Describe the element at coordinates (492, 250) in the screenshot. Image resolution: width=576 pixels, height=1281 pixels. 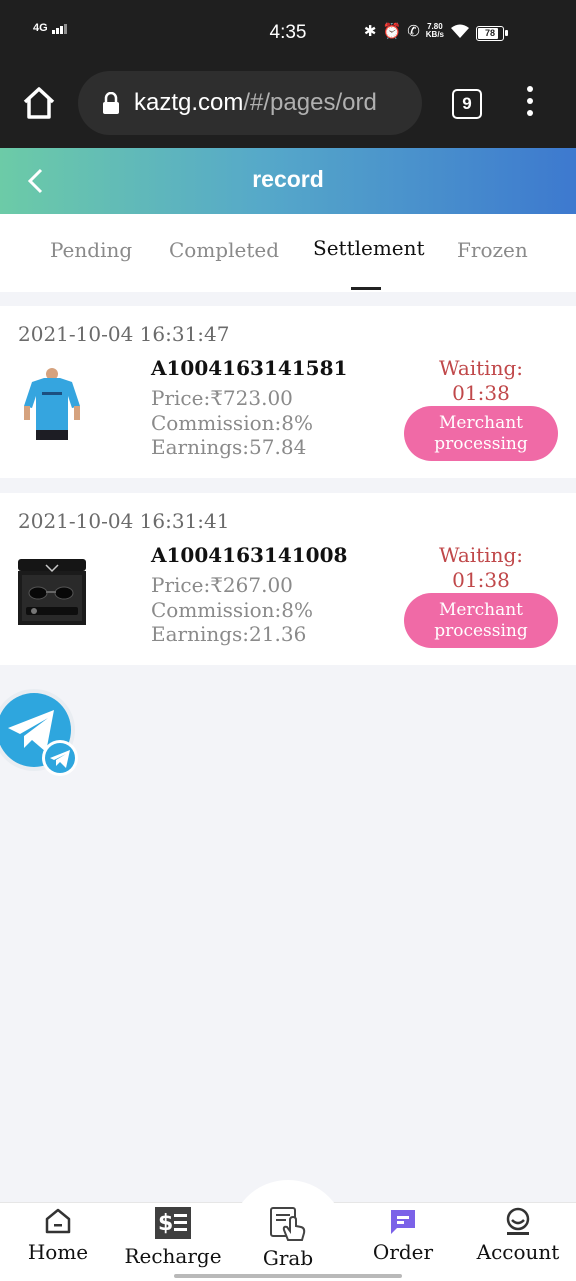
I see `tab-frozen: Frozen` at that location.